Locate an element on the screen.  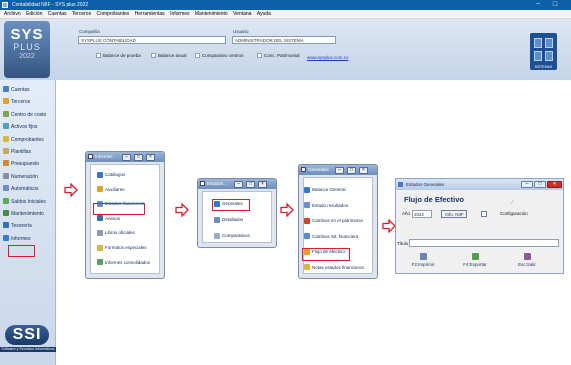
menu-mantenimiento: Mantenimiento is located at coordinates (211, 14).